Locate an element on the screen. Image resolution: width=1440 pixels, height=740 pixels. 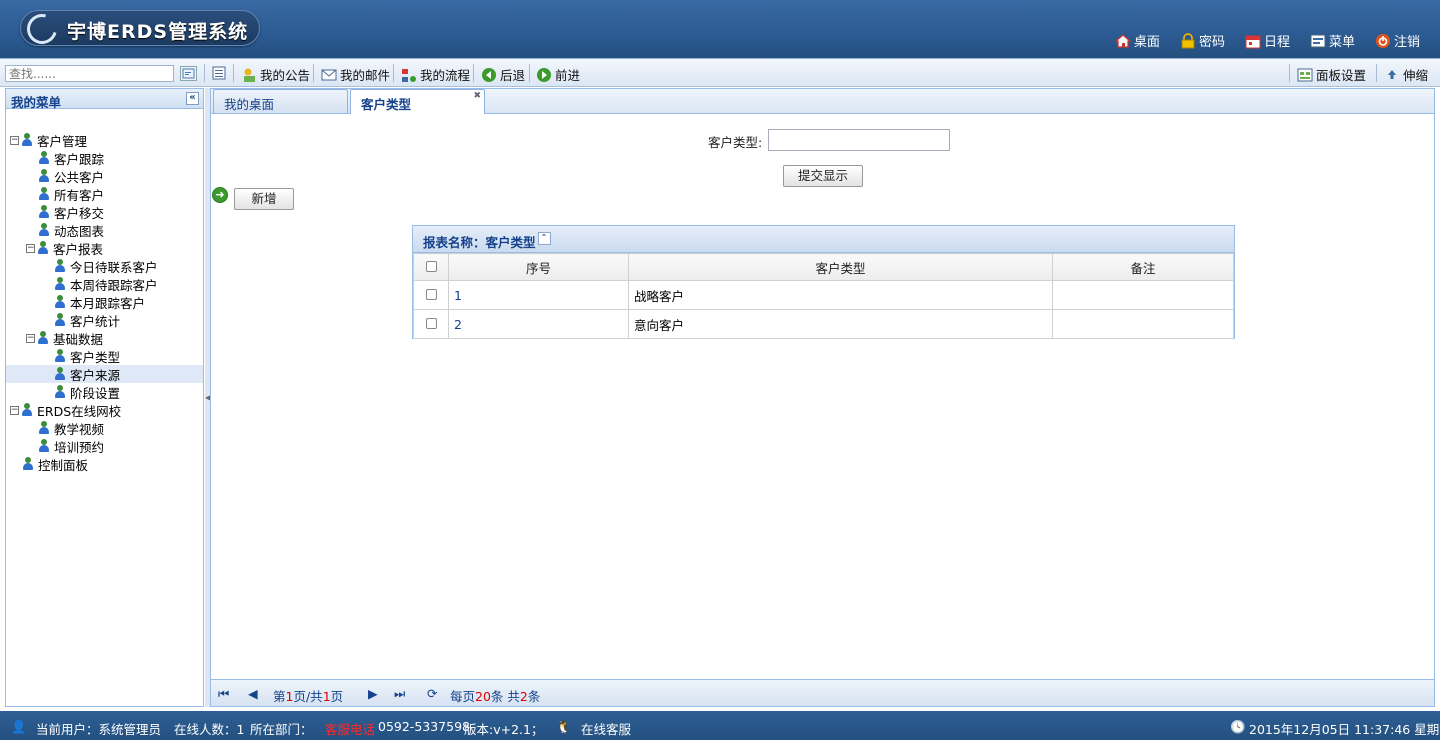
last-page-icon: ⏭ is located at coordinates (399, 694).